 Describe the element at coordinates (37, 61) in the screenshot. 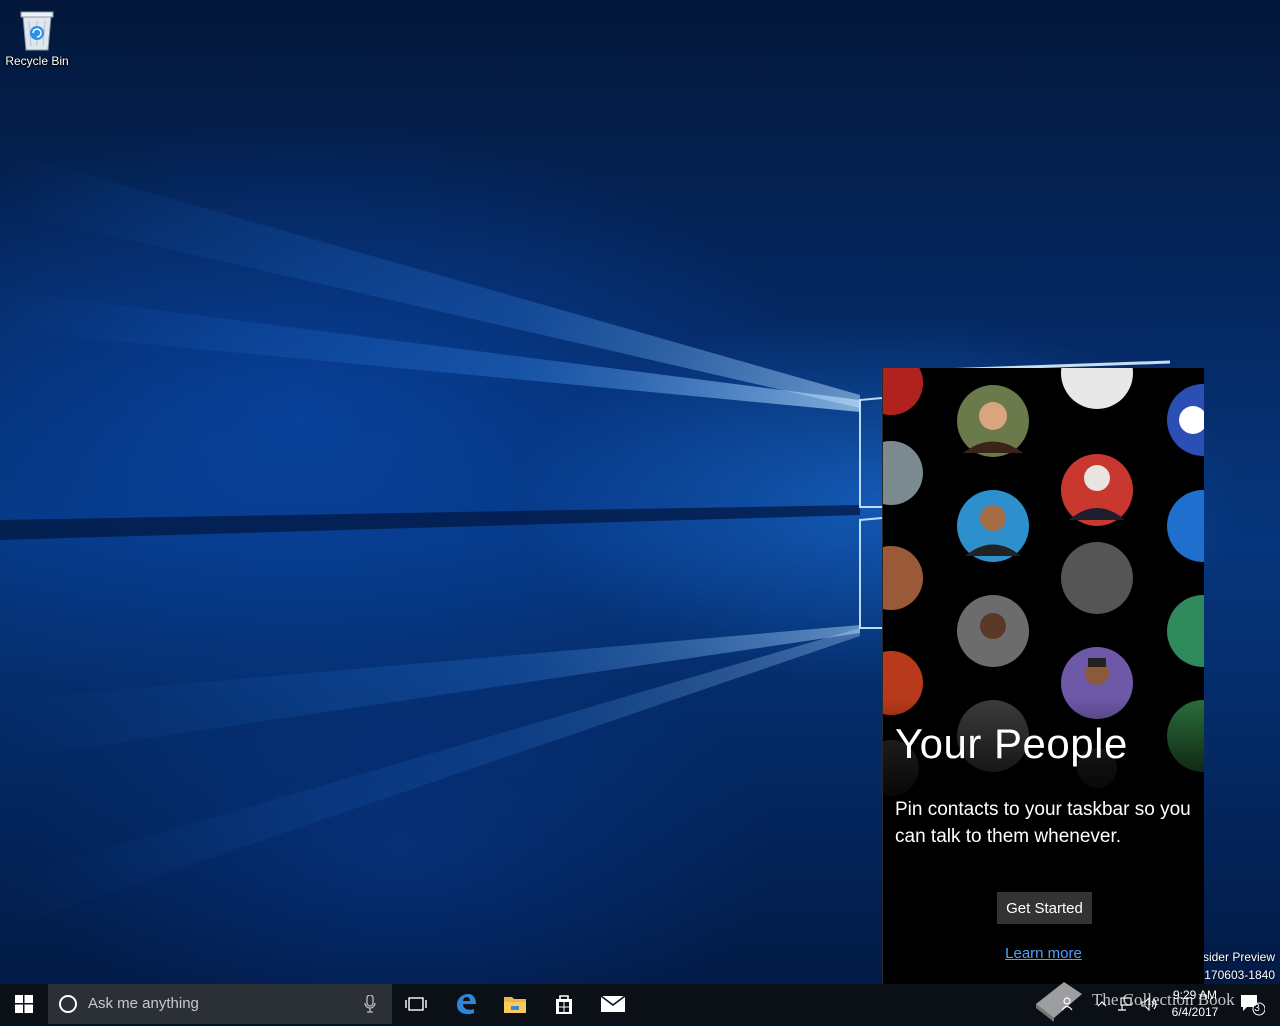

I see `recycle-bin-label: Recycle Bin` at that location.